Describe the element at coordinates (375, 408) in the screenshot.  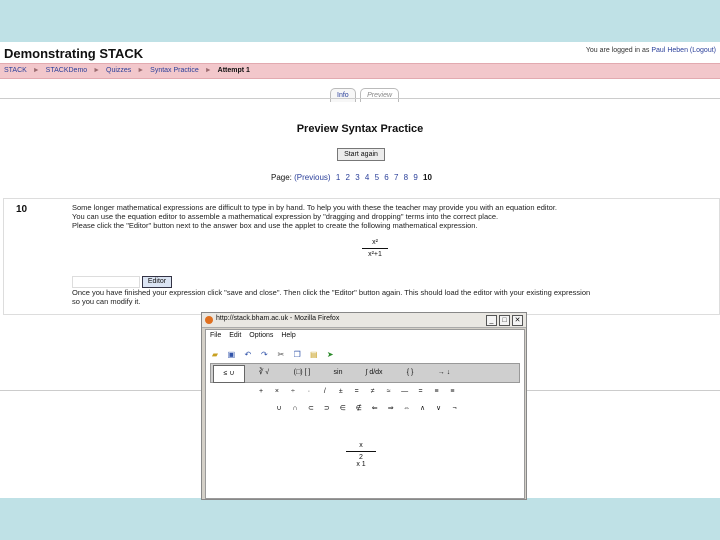
I see `symbol-button: ⇐` at that location.